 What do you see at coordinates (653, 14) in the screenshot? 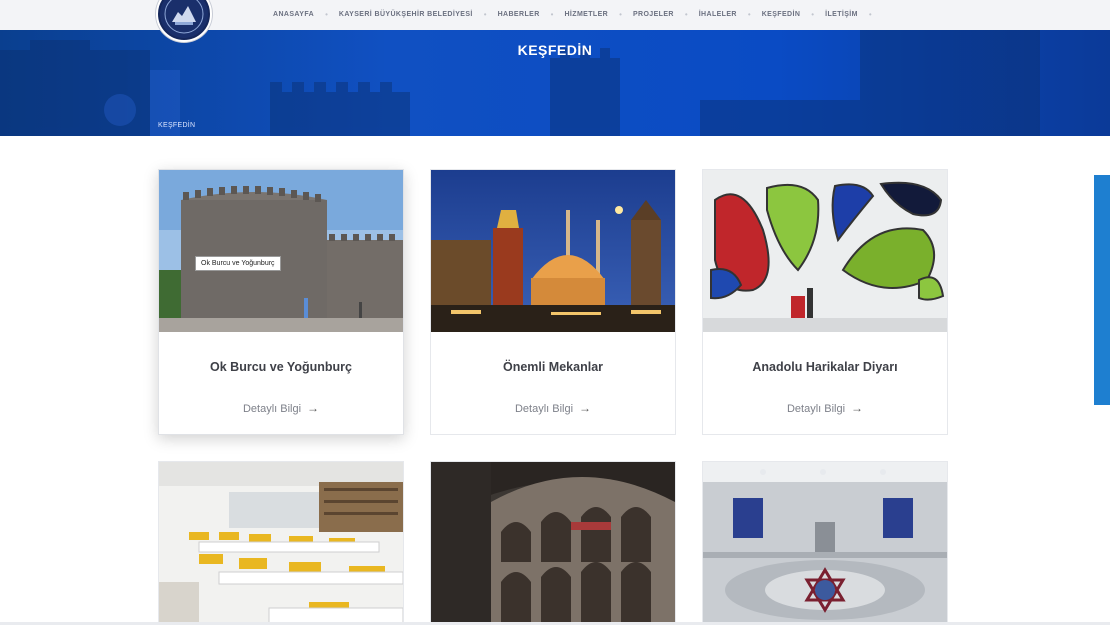
I see `menu-item-projects: PROJELER` at bounding box center [653, 14].